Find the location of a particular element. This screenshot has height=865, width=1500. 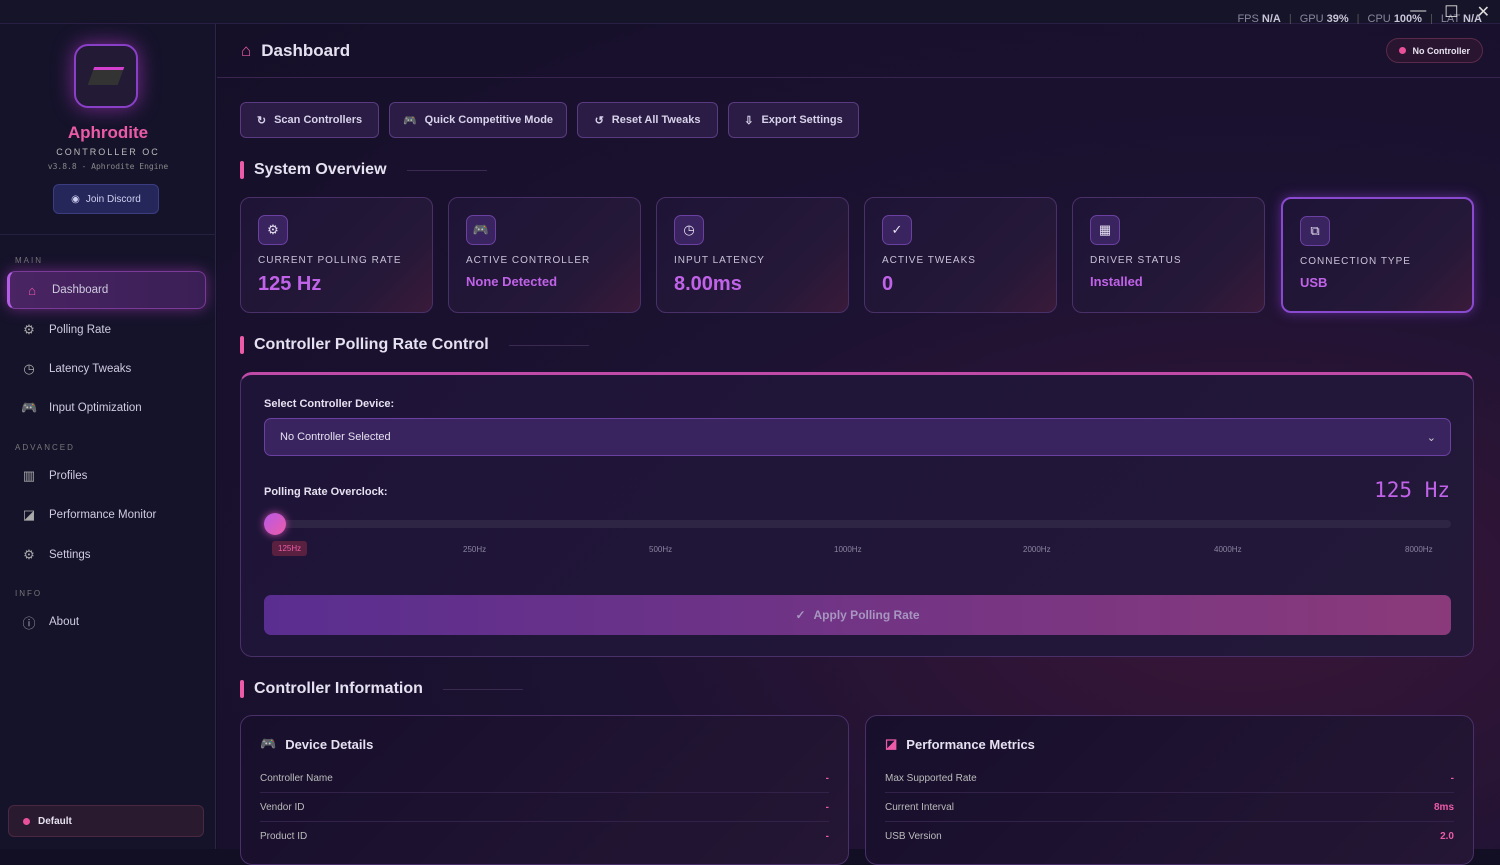

tick-label: 250Hz is located at coordinates (474, 549).